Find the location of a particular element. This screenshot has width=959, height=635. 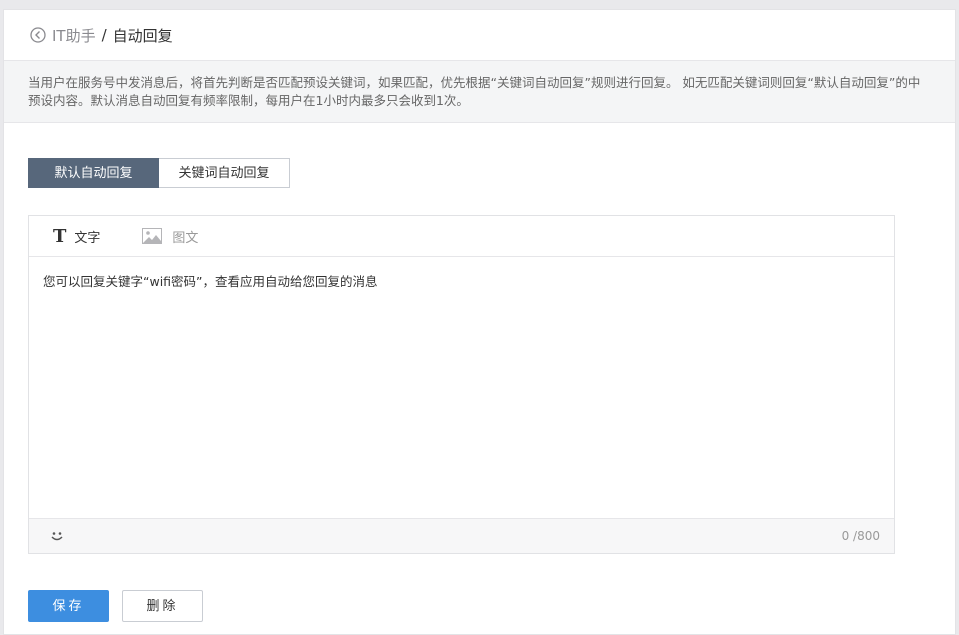

back-circle-icon is located at coordinates (38, 35).